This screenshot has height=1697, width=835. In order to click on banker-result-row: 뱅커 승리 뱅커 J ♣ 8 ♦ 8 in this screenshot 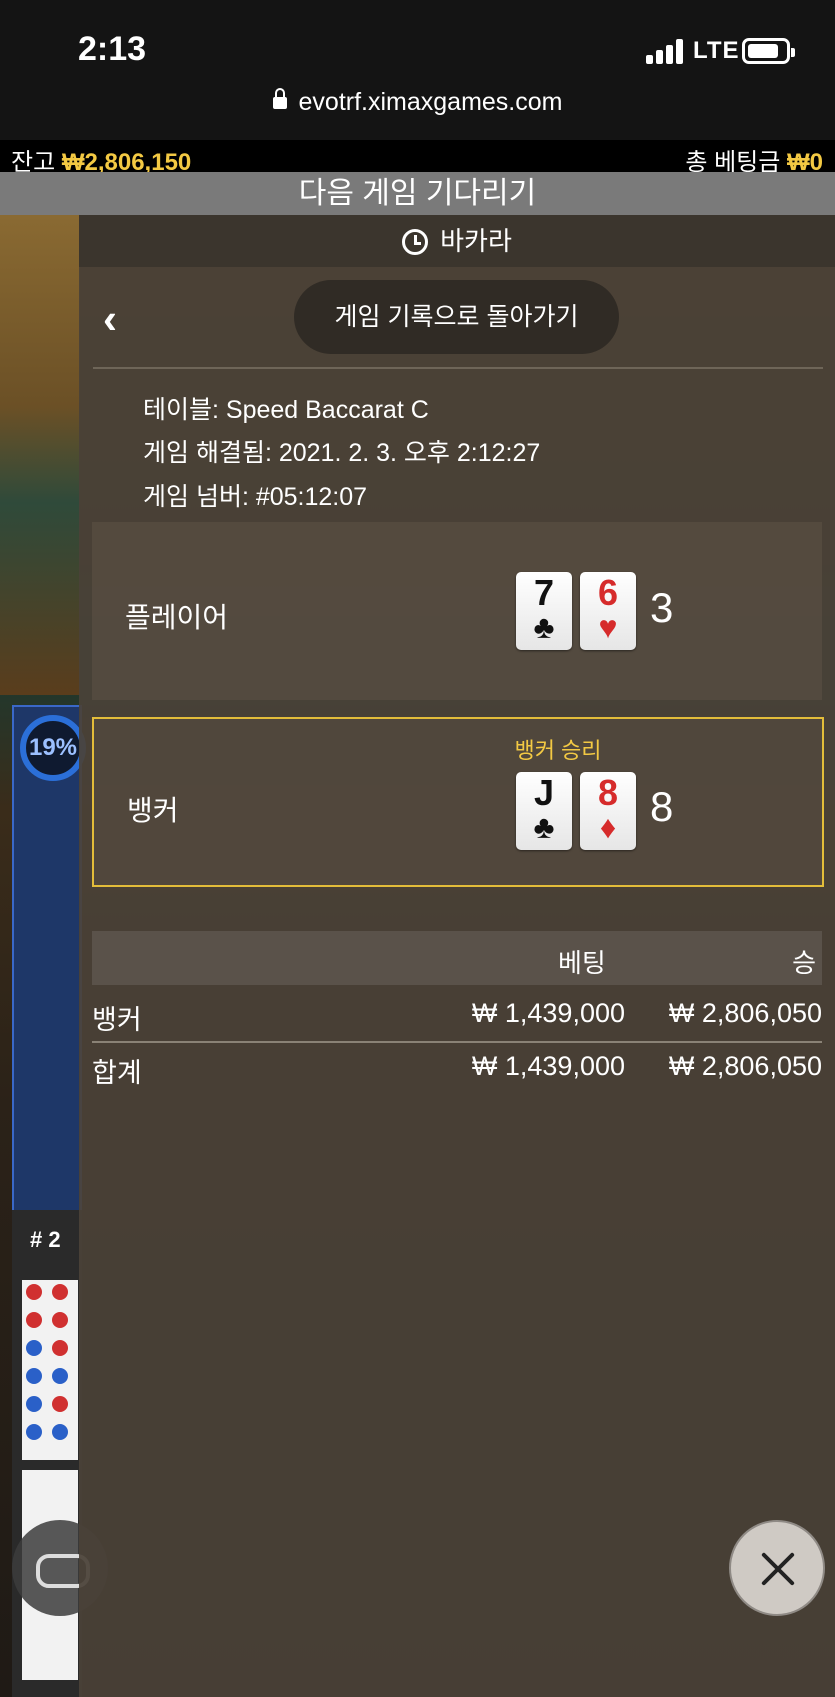, I will do `click(458, 802)`.